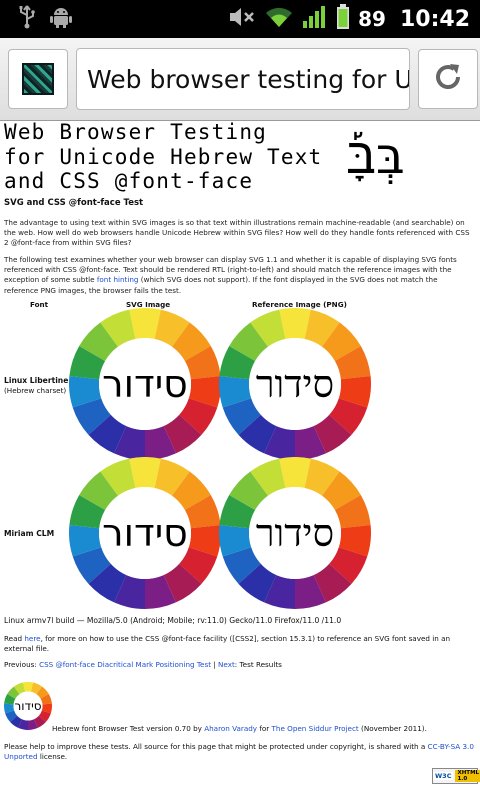 This screenshot has width=480, height=800. Describe the element at coordinates (230, 728) in the screenshot. I see `author-link: Aharon Varady` at that location.